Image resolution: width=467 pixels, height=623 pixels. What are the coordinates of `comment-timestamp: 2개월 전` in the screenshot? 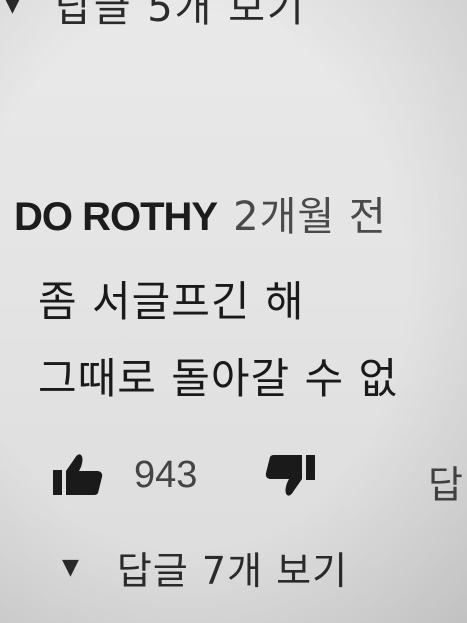 It's located at (310, 213).